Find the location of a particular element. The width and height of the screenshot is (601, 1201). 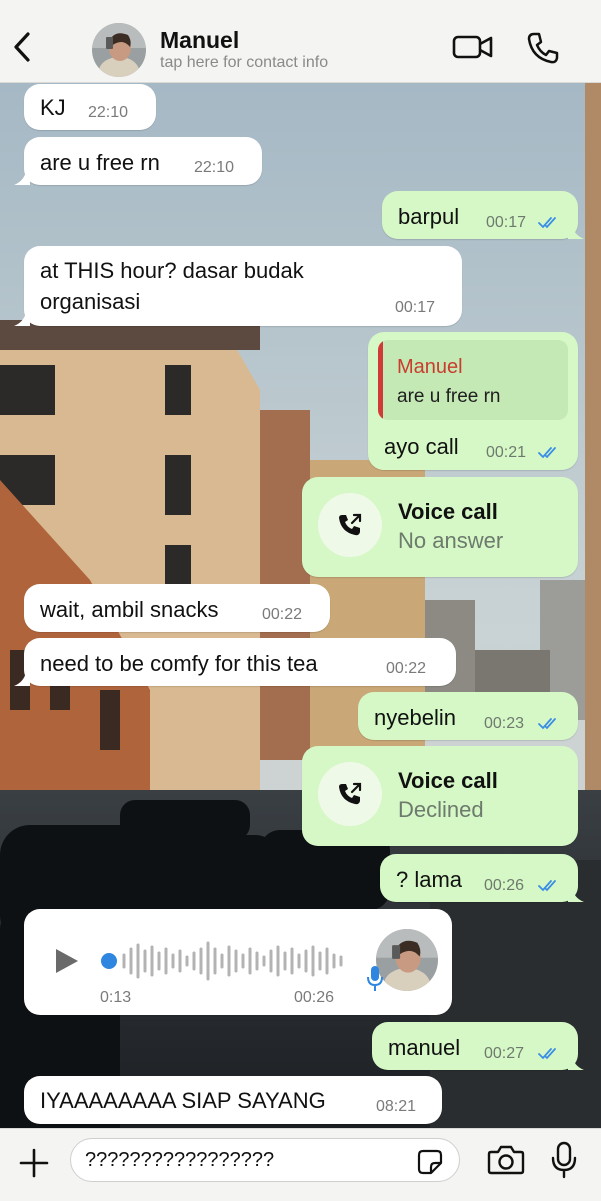

message-text: KJ is located at coordinates (53, 107).